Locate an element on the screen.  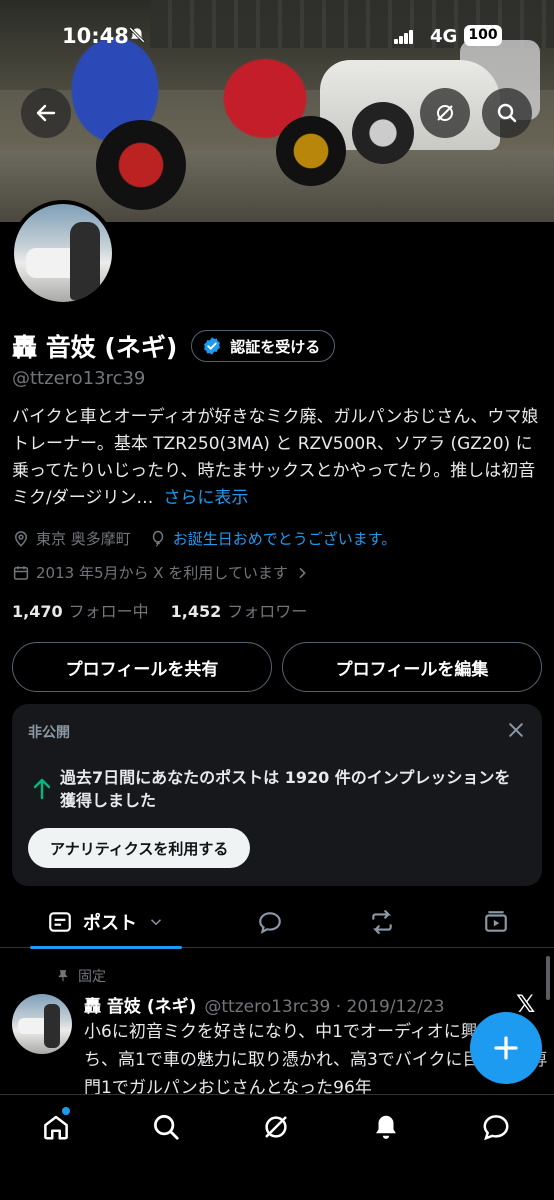
signal-icon is located at coordinates (404, 37).